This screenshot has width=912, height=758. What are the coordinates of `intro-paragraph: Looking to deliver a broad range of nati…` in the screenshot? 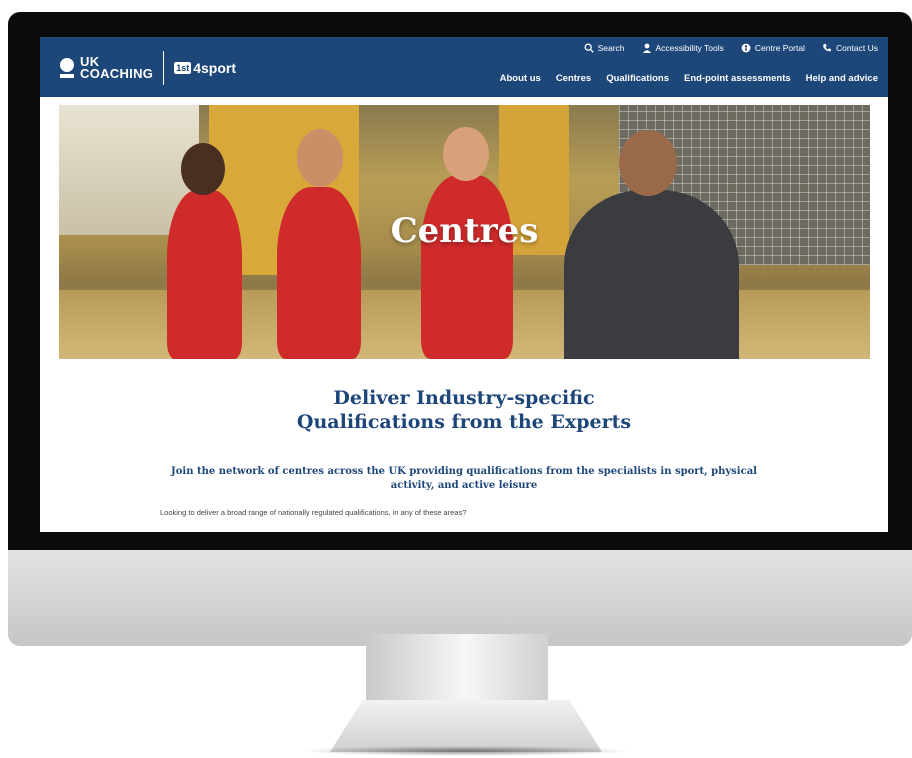 It's located at (313, 512).